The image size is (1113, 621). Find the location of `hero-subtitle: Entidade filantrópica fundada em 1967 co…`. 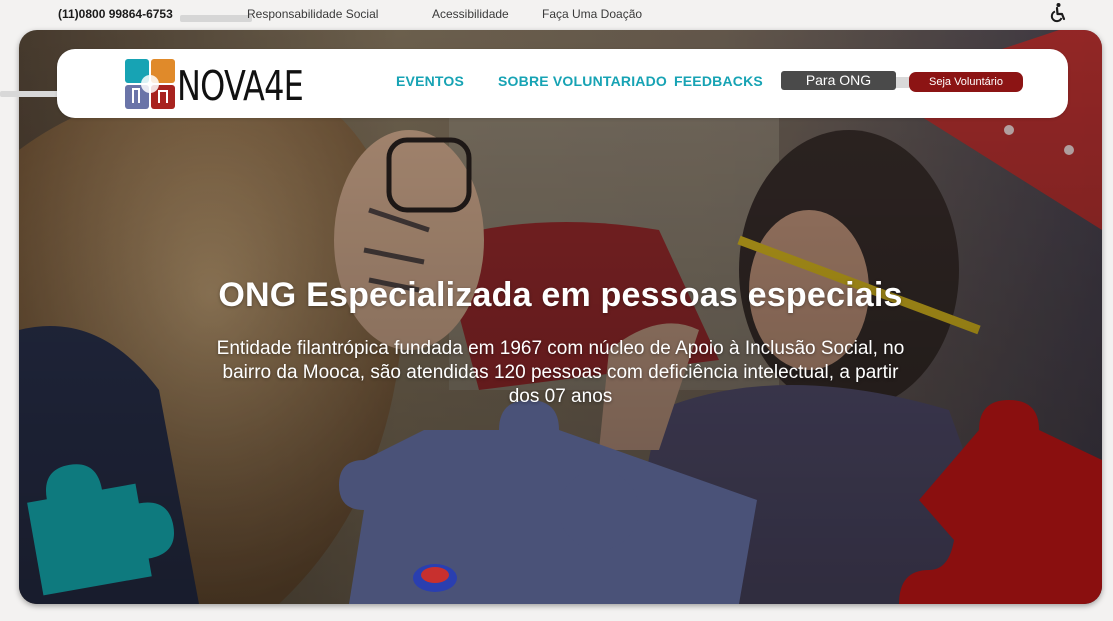

hero-subtitle: Entidade filantrópica fundada em 1967 co… is located at coordinates (560, 372).